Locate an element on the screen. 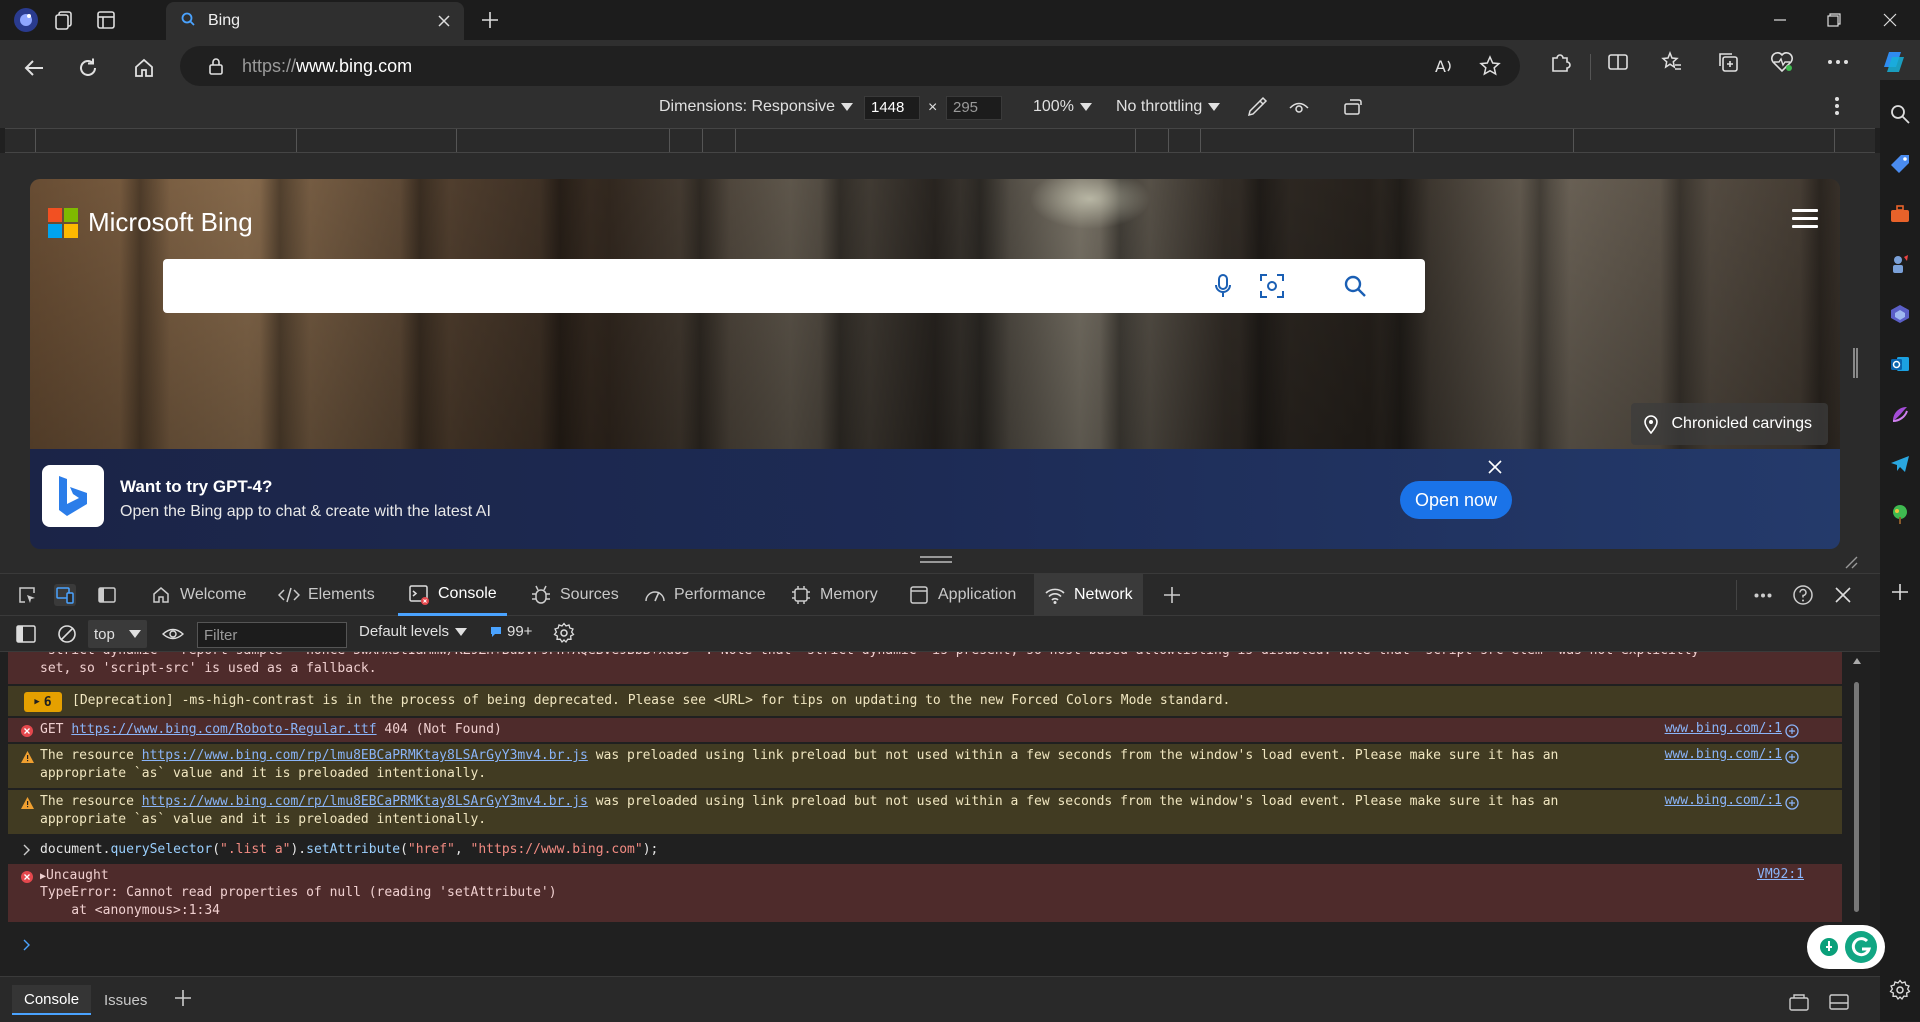 The width and height of the screenshot is (1920, 1022). show-sidebar-icon is located at coordinates (26, 634).